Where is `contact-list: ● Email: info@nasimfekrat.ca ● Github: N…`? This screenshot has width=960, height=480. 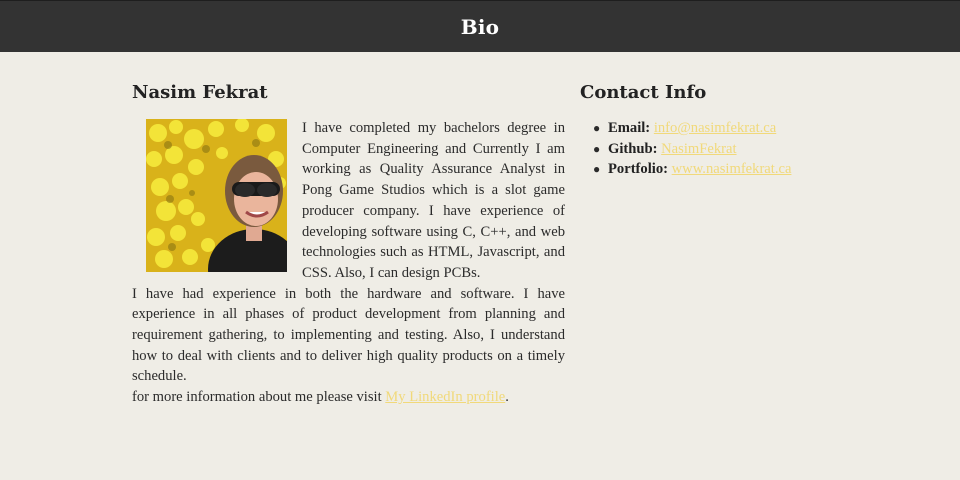 contact-list: ● Email: info@nasimfekrat.ca ● Github: N… is located at coordinates (730, 149).